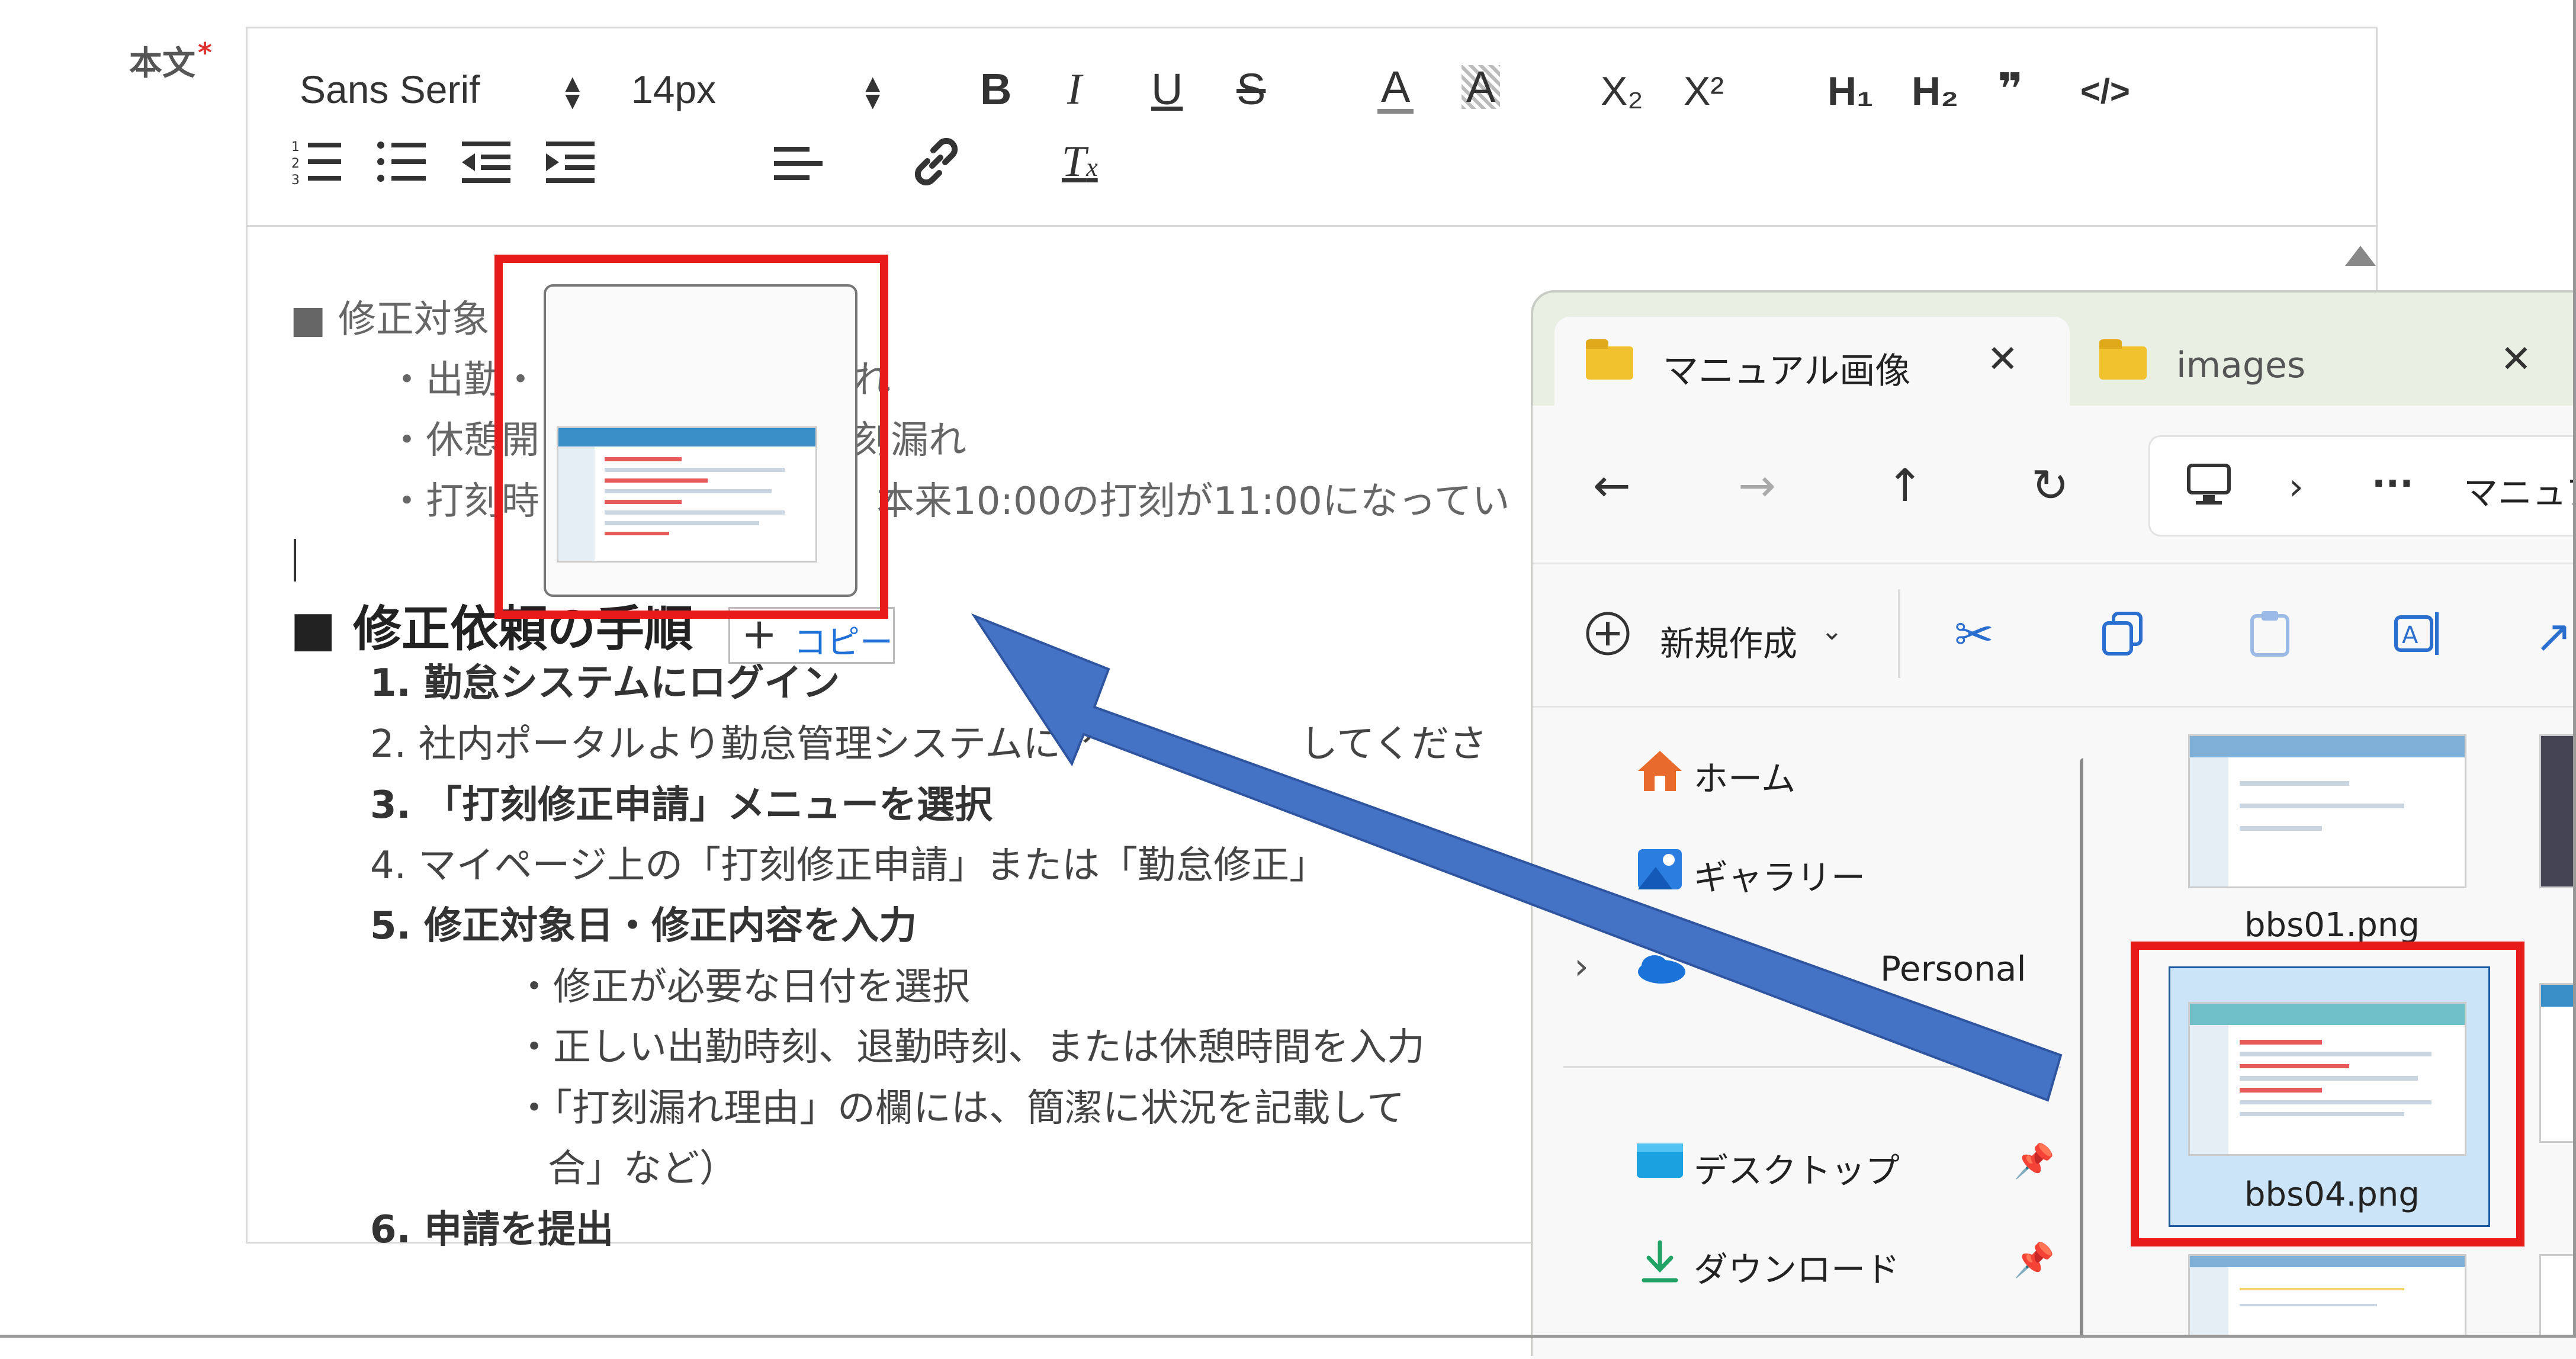 Image resolution: width=2576 pixels, height=1359 pixels. Describe the element at coordinates (1288, 1336) in the screenshot. I see `frame-border-bottom` at that location.